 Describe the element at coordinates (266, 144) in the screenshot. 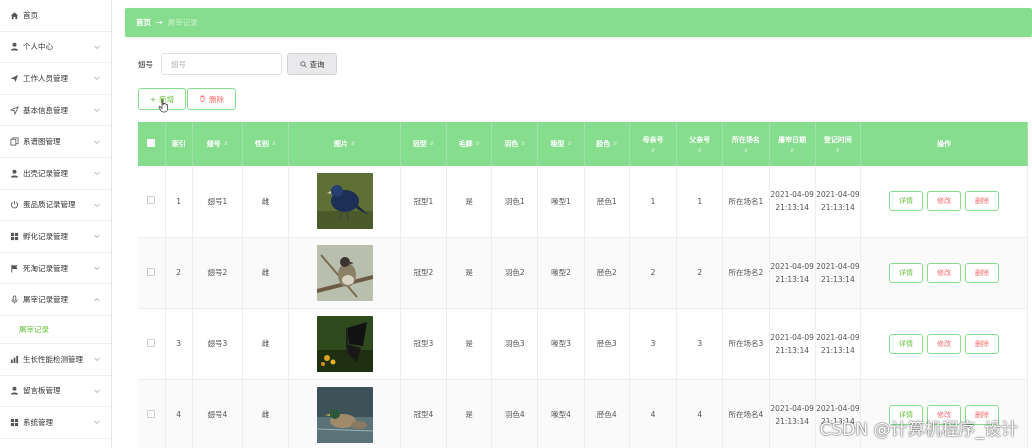

I see `column-header: 性别 ⇵` at that location.